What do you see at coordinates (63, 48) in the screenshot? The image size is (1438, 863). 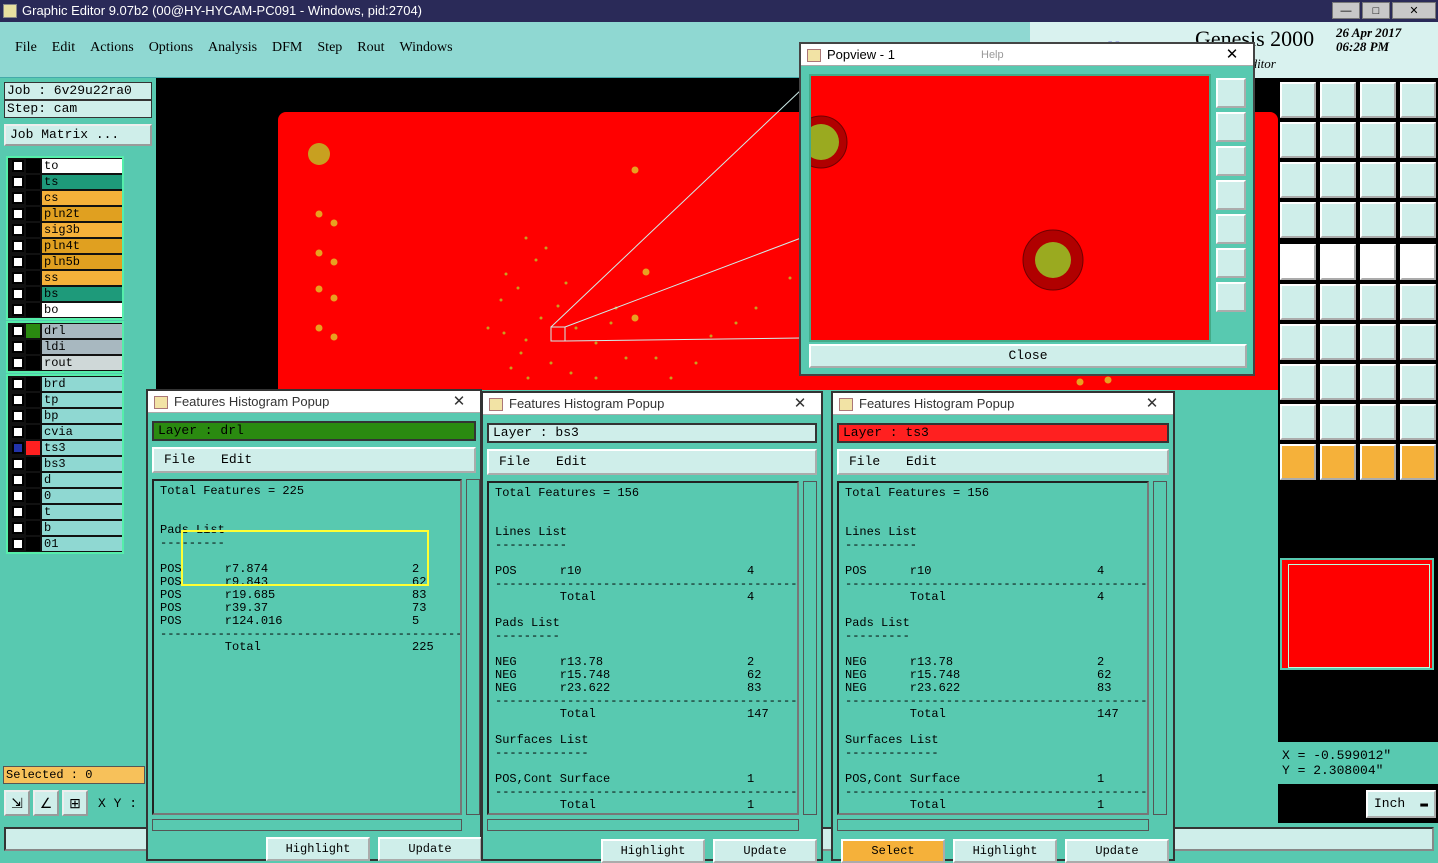 I see `menu-edit: Edit` at bounding box center [63, 48].